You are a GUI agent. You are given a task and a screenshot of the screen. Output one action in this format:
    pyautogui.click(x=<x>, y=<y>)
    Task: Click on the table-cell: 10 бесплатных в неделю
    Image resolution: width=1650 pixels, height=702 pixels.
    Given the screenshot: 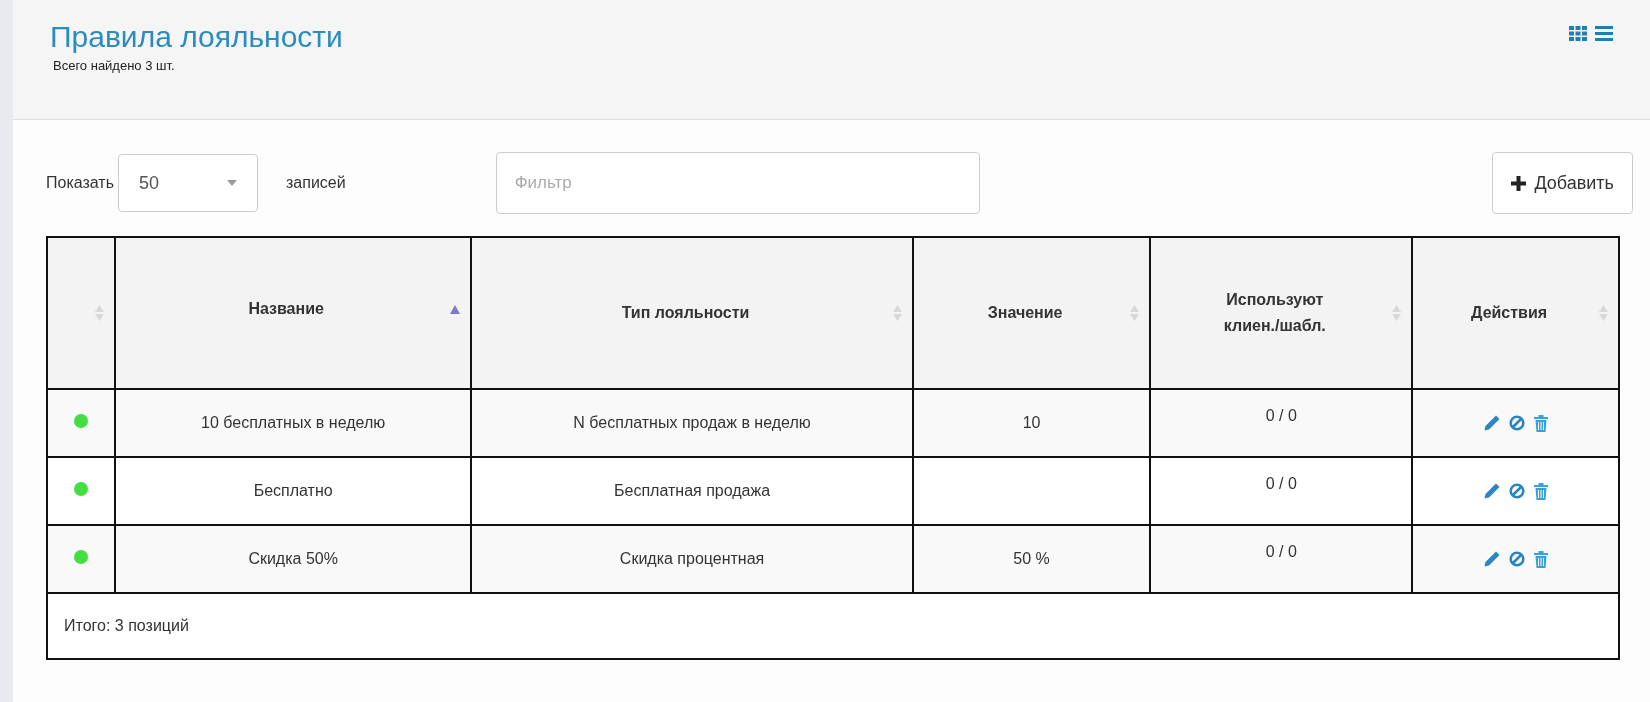 What is the action you would take?
    pyautogui.click(x=293, y=422)
    